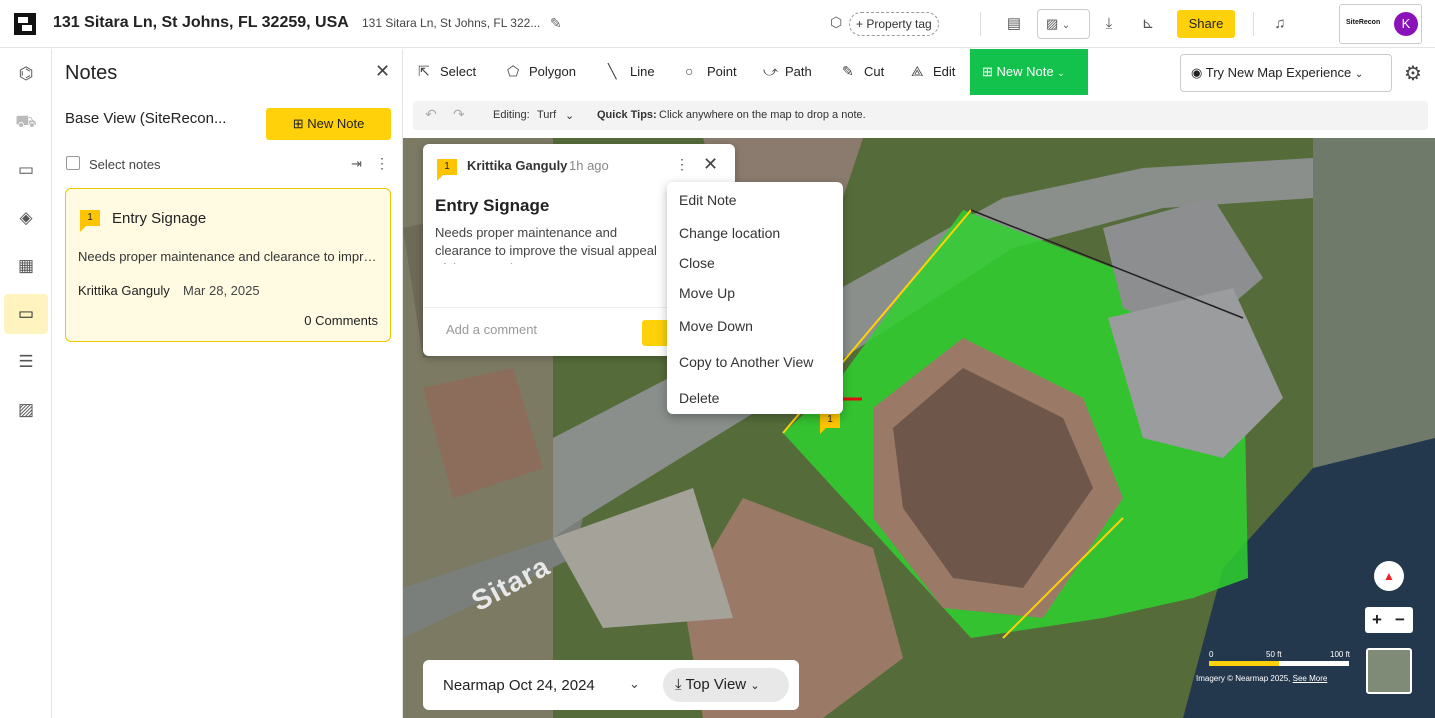 The height and width of the screenshot is (718, 1435). I want to click on select-notes-label: Select notes, so click(125, 164).